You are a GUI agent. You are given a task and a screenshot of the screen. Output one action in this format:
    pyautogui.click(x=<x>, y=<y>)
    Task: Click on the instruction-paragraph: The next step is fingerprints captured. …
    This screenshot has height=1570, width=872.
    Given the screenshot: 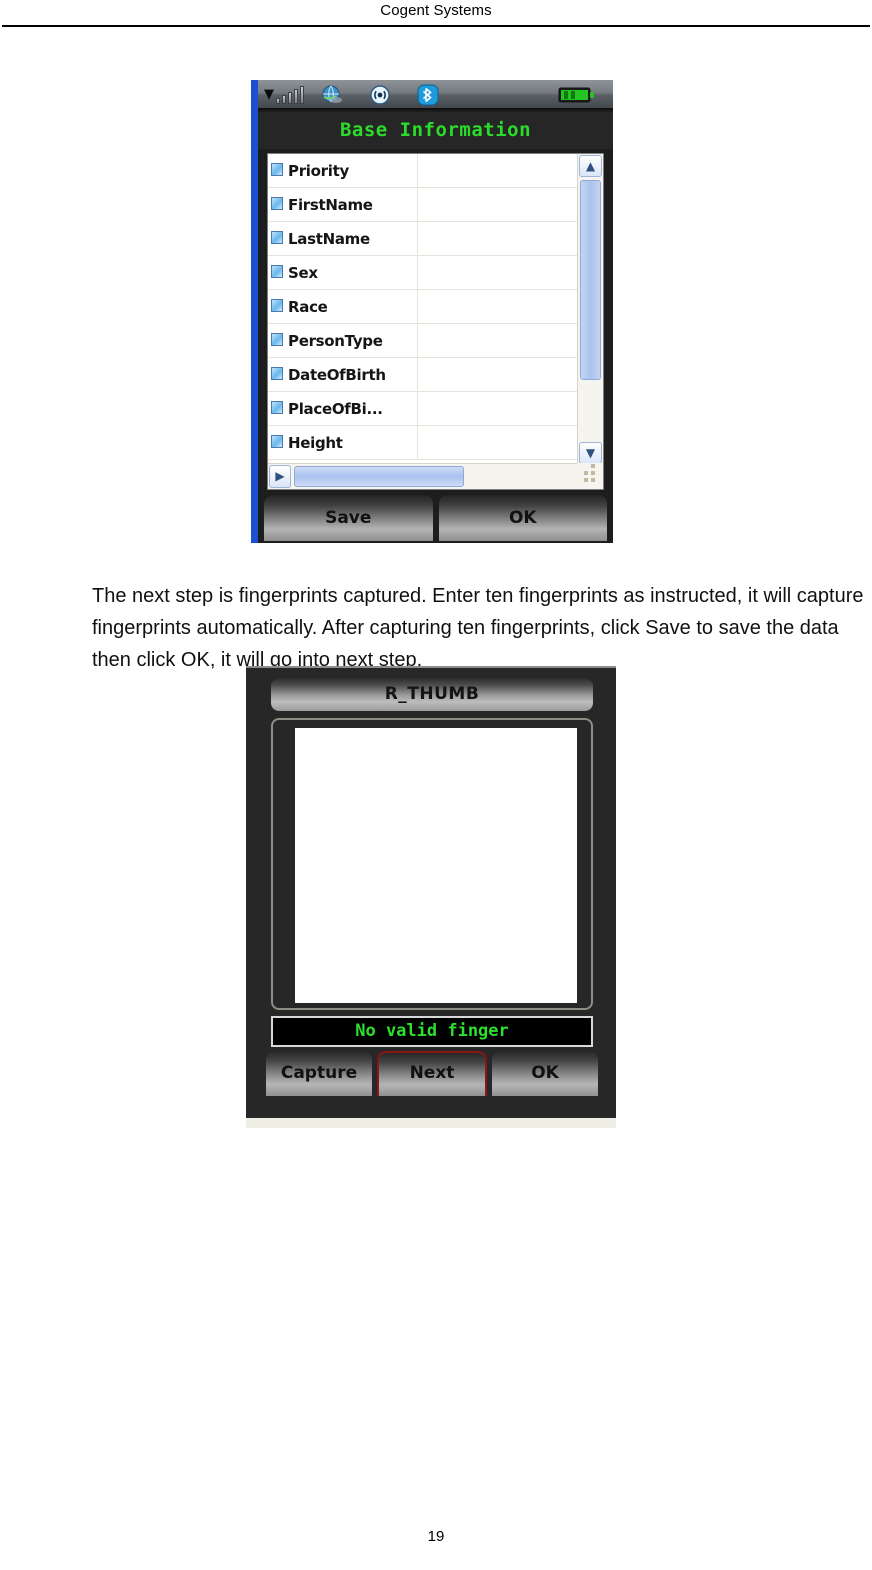 What is the action you would take?
    pyautogui.click(x=478, y=628)
    